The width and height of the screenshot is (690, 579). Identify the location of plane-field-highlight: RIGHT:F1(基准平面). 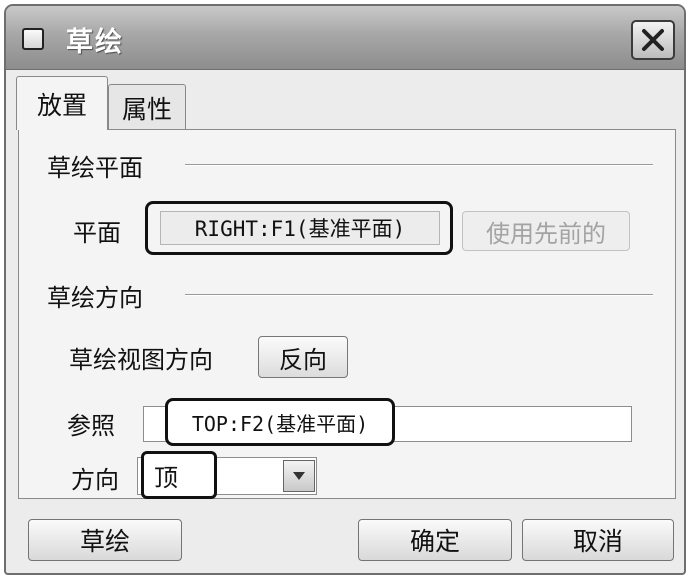
(299, 228).